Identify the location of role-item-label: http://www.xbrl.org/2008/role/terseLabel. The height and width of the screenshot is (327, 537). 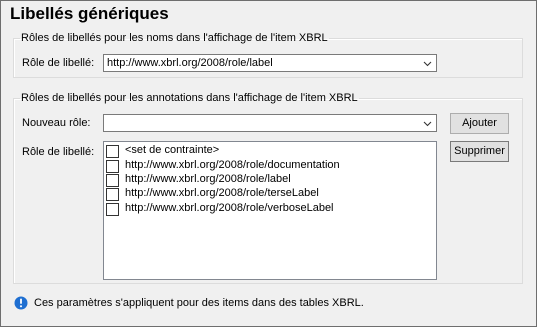
(222, 193).